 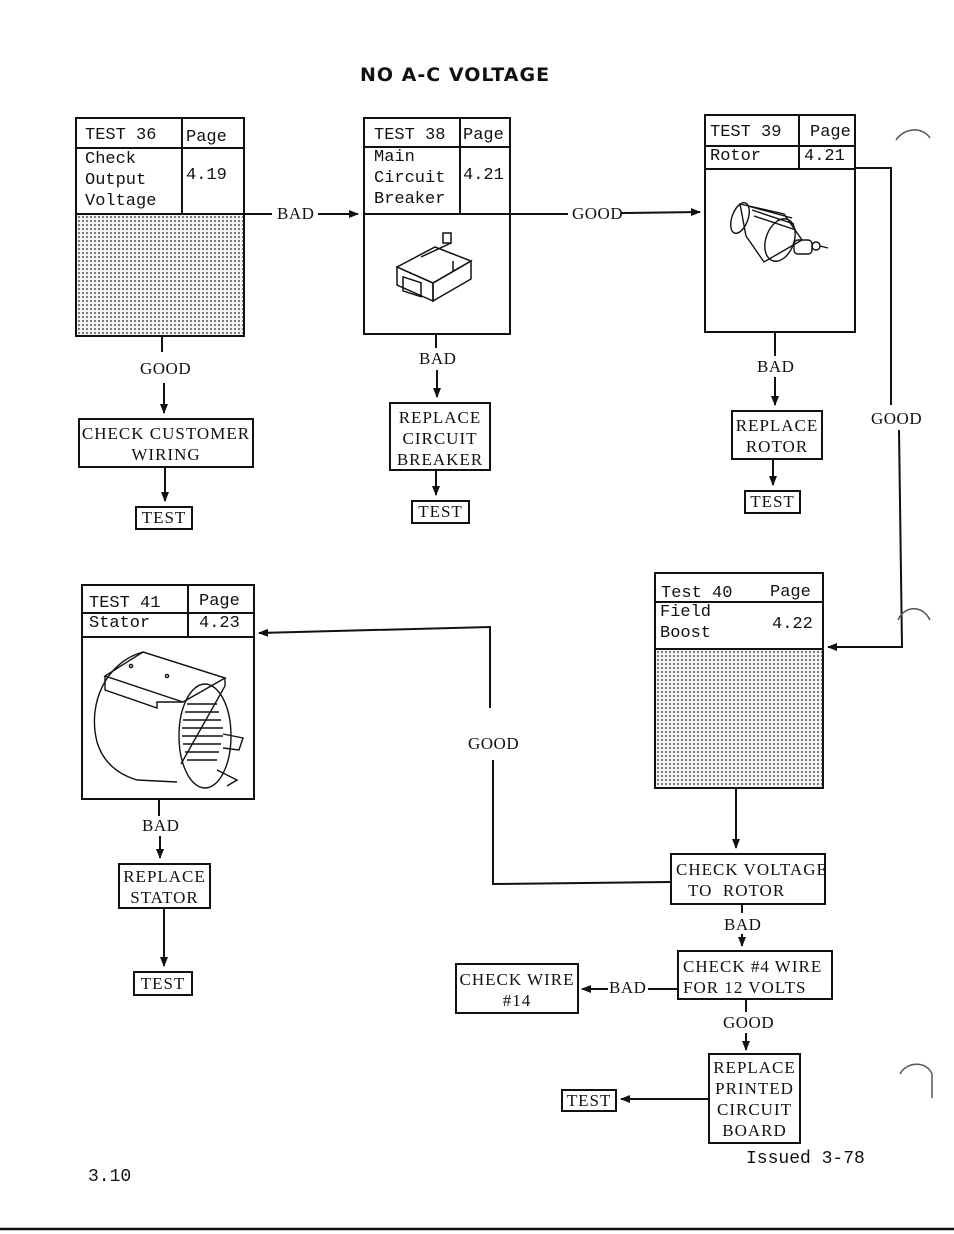 What do you see at coordinates (166, 454) in the screenshot?
I see `action-line: WIRING` at bounding box center [166, 454].